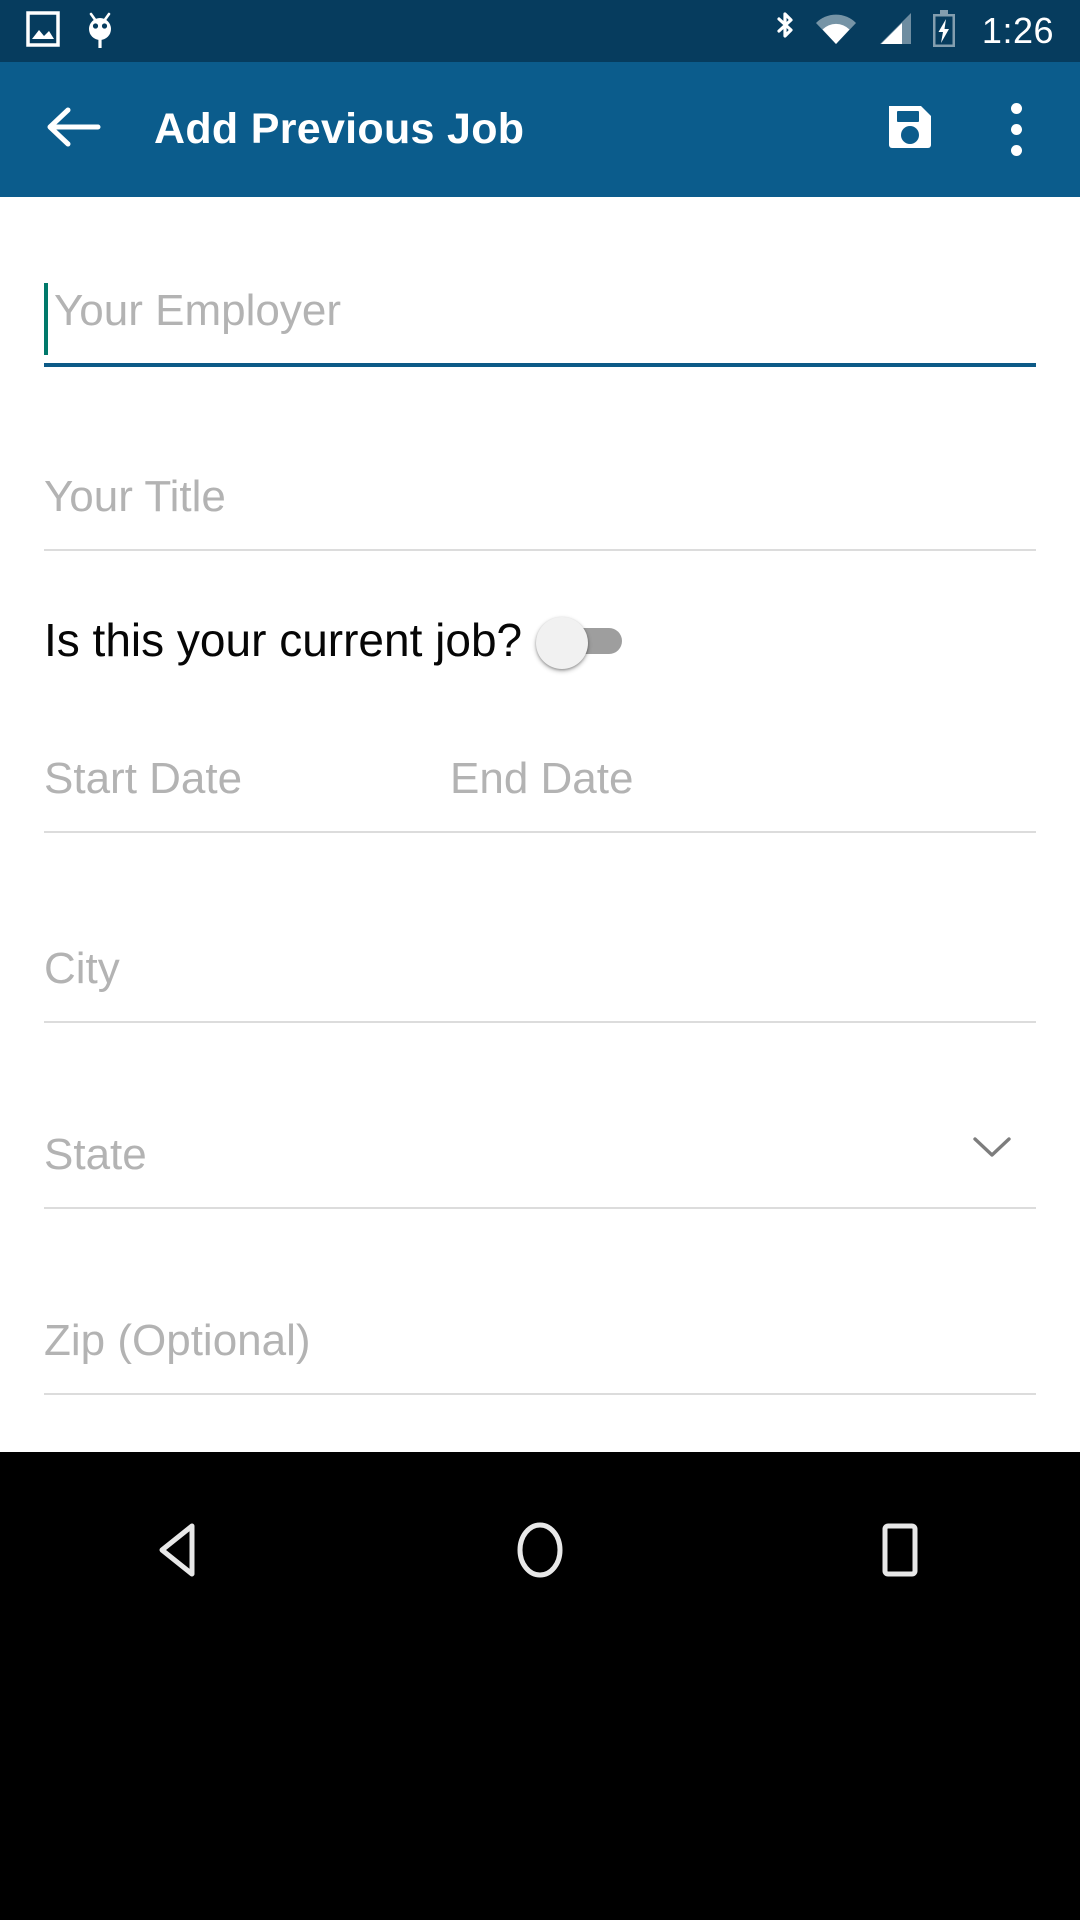 The image size is (1080, 1920). What do you see at coordinates (177, 1340) in the screenshot?
I see `zip-input-placeholder: Zip (Optional)` at bounding box center [177, 1340].